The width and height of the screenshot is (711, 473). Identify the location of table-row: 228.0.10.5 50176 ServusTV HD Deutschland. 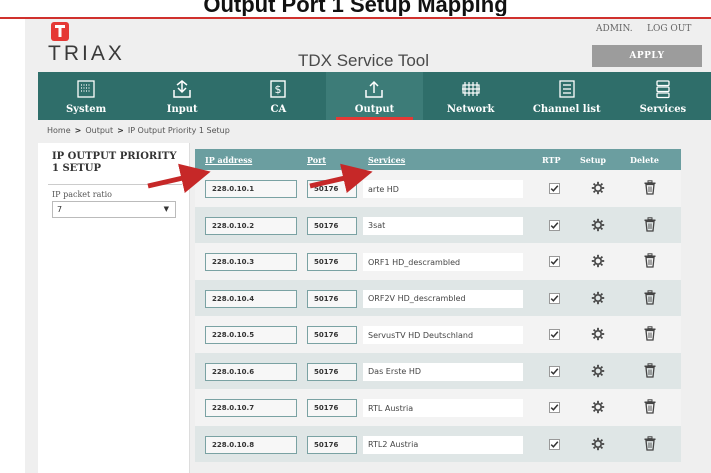
(438, 334).